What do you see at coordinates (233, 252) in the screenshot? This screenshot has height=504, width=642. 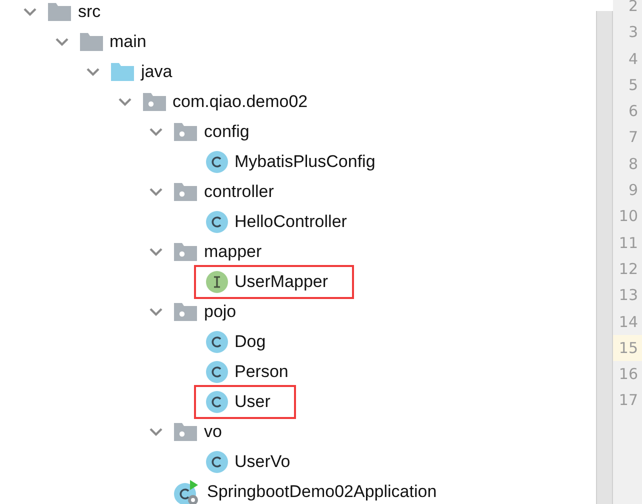 I see `tree-item-label: mapper` at bounding box center [233, 252].